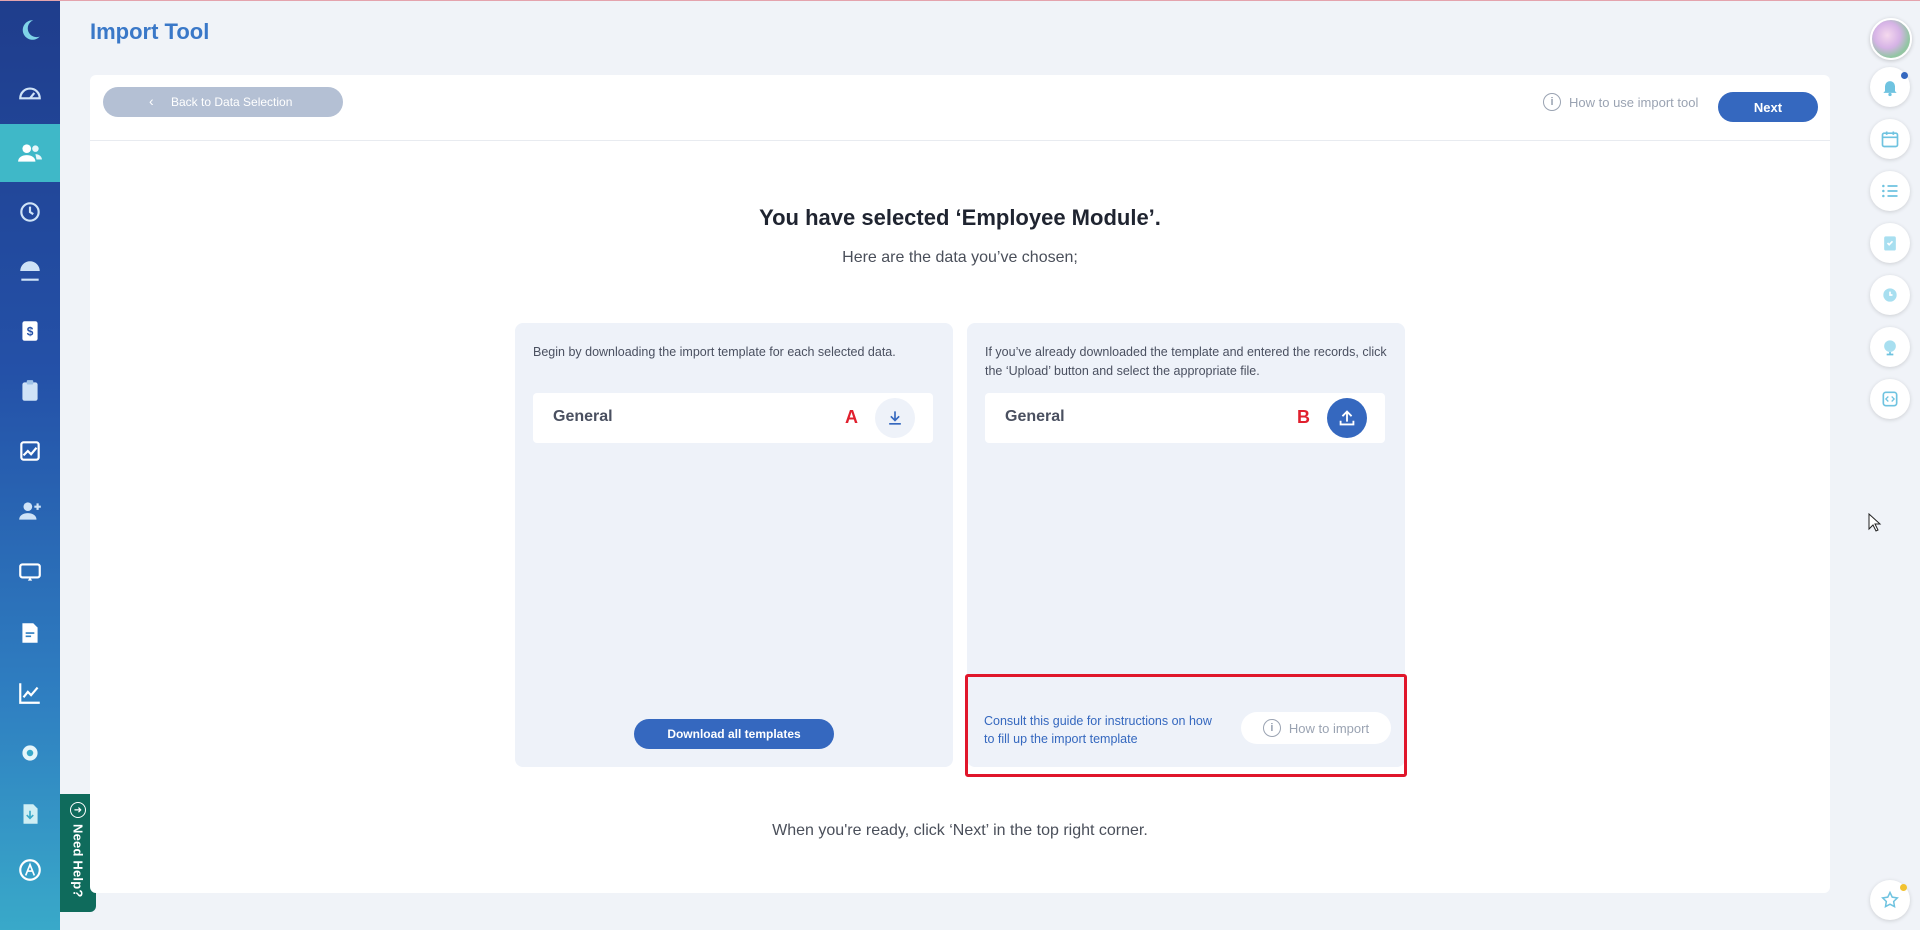 The height and width of the screenshot is (930, 1920). I want to click on sidebar-item-documents, so click(30, 633).